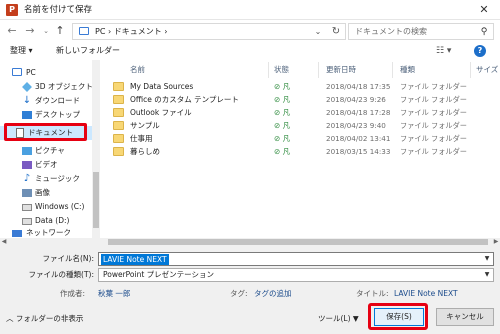 The height and width of the screenshot is (334, 500). Describe the element at coordinates (318, 31) in the screenshot. I see `chevron-down-icon: ⌄` at that location.